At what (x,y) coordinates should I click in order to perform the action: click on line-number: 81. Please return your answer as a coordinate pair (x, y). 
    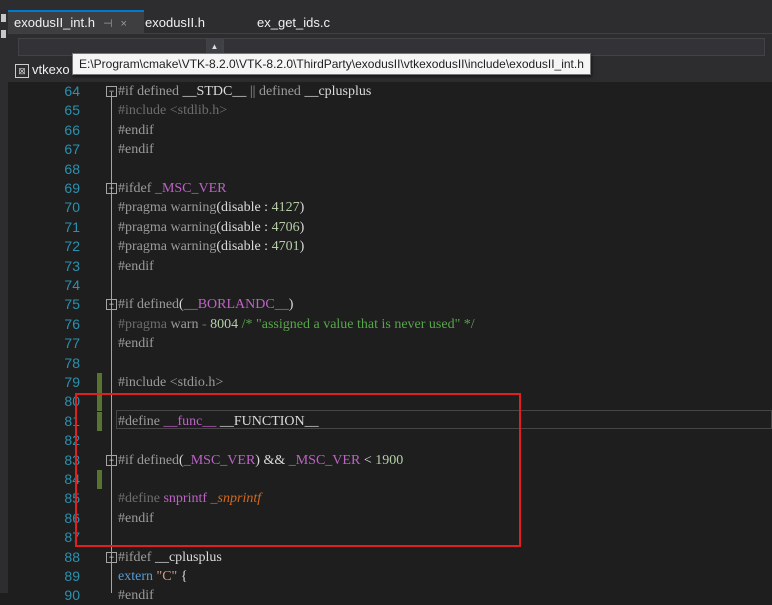
    Looking at the image, I should click on (72, 420).